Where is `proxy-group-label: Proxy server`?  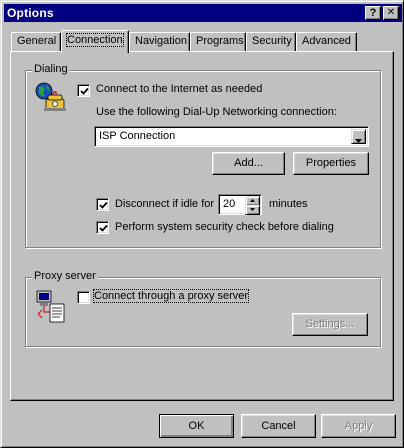 proxy-group-label: Proxy server is located at coordinates (65, 276).